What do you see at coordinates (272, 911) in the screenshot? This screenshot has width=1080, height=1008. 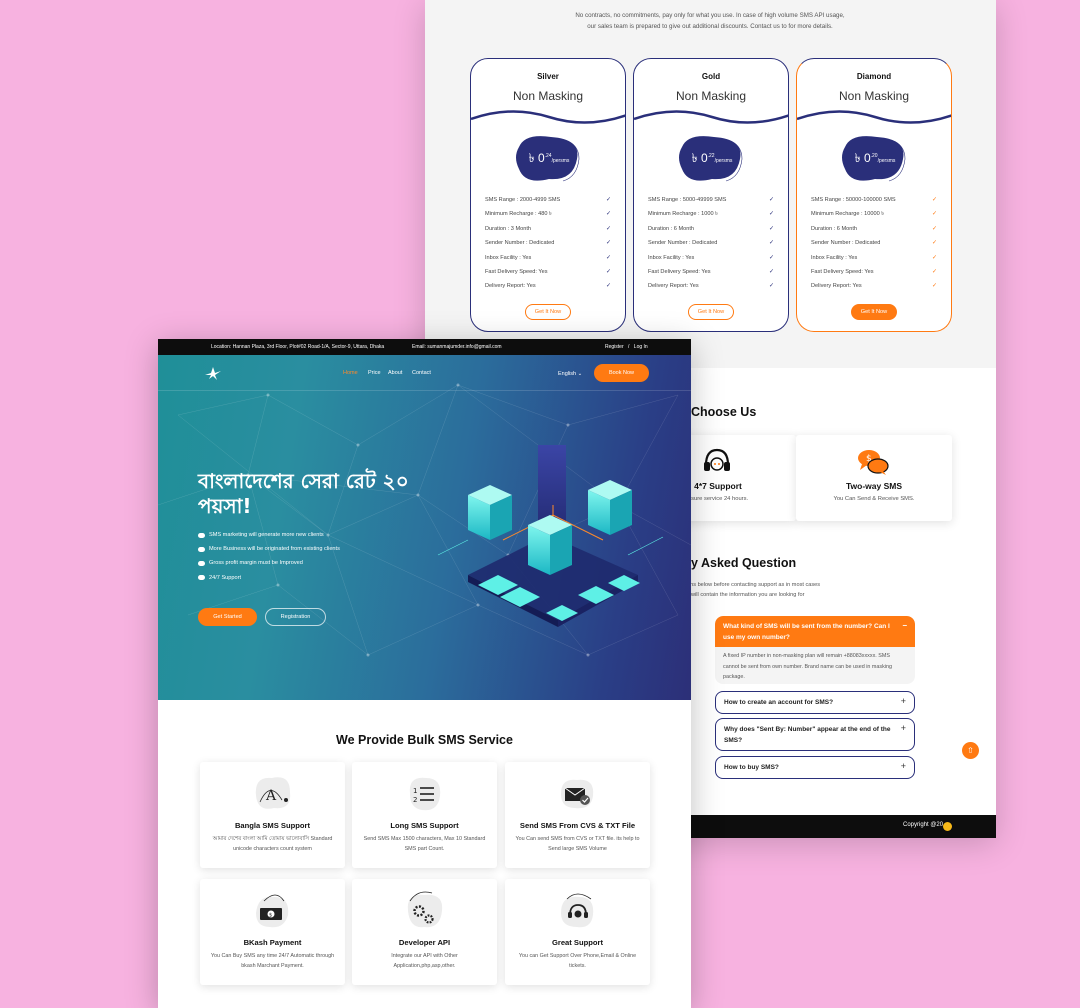 I see `banknote-icon: $` at bounding box center [272, 911].